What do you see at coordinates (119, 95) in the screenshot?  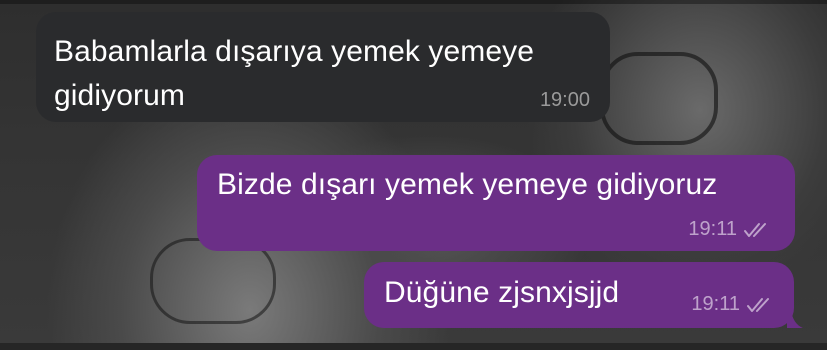 I see `message-text-line: gidiyorum` at bounding box center [119, 95].